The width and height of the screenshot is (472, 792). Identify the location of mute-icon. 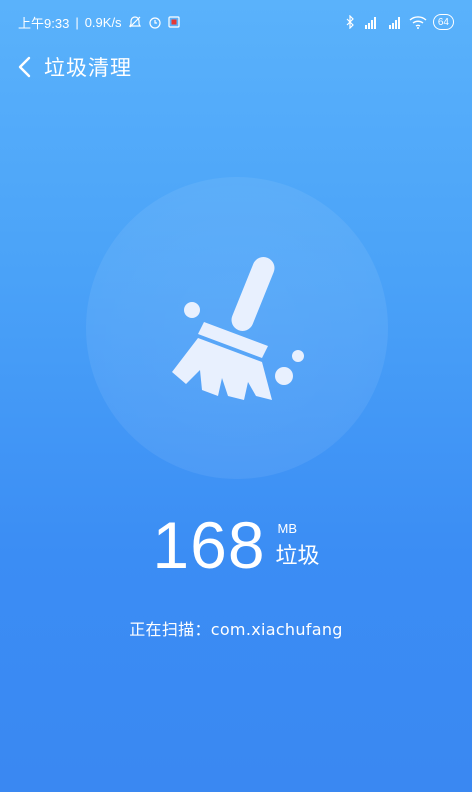
(135, 22).